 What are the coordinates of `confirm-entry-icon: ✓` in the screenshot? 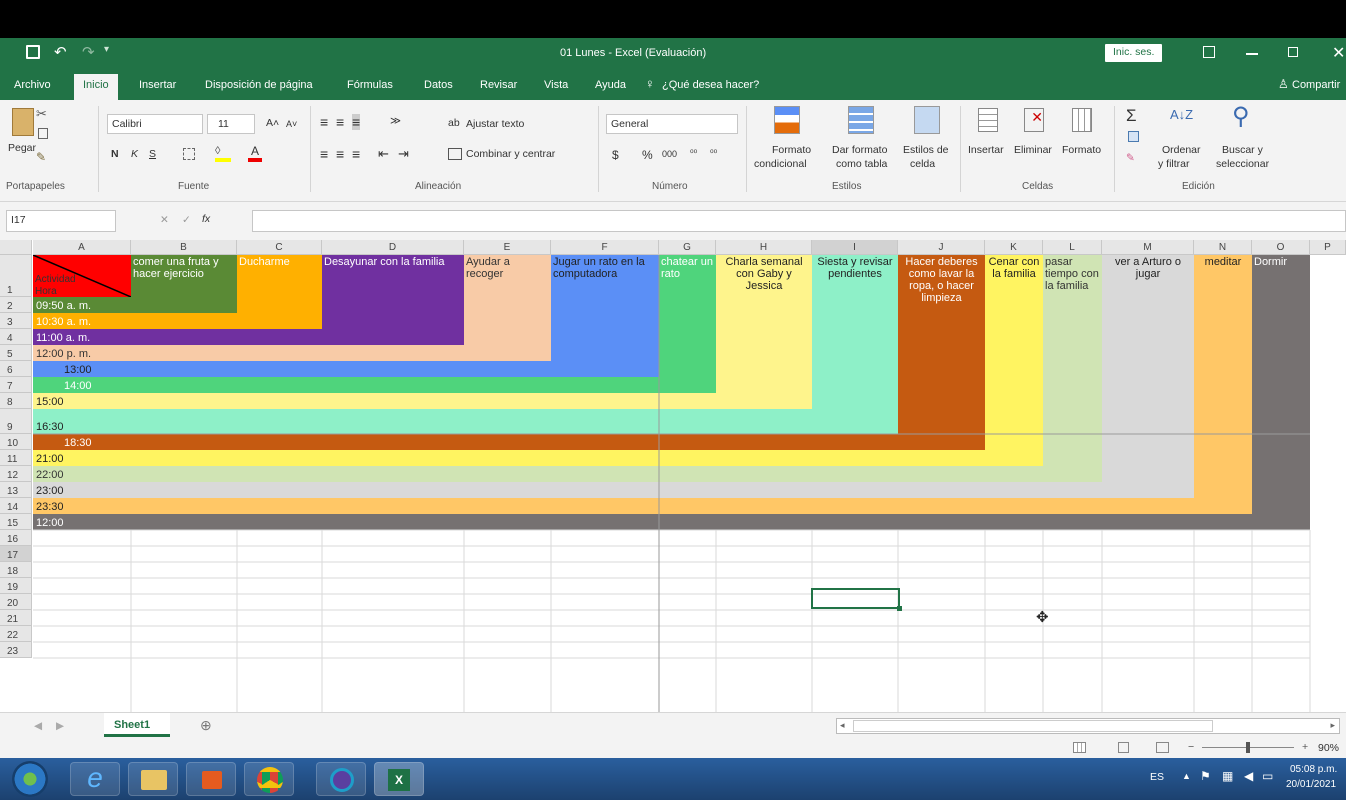 It's located at (186, 220).